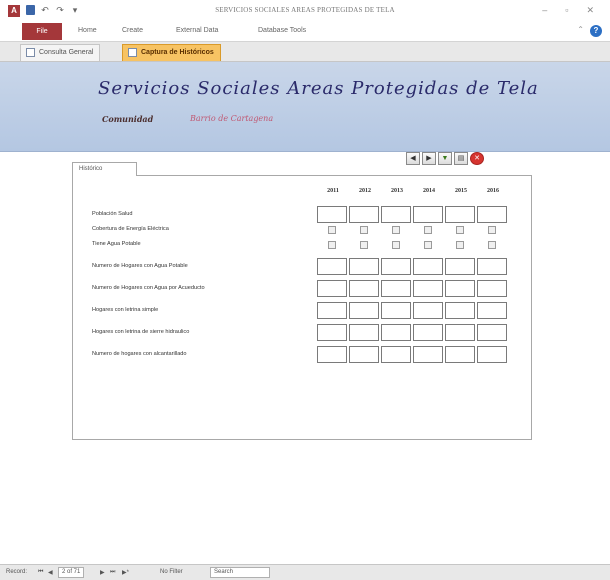 The width and height of the screenshot is (610, 580). What do you see at coordinates (40, 572) in the screenshot?
I see `first-record-button: ⏮` at bounding box center [40, 572].